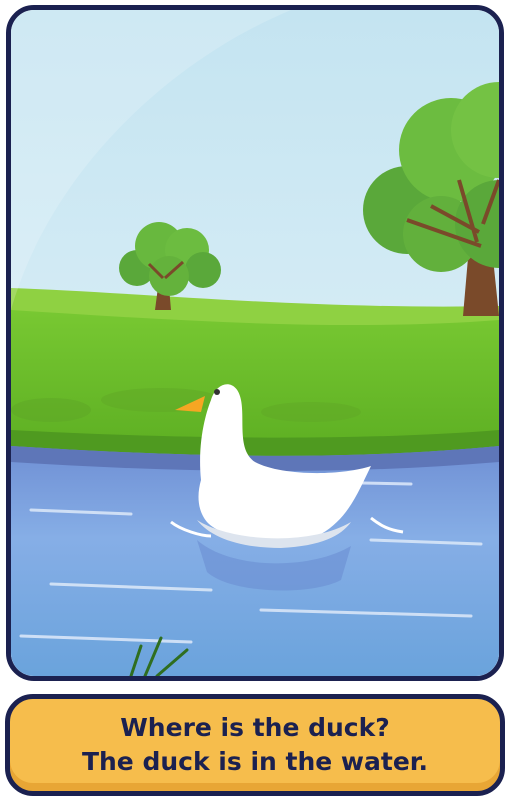 This screenshot has width=516, height=804. Describe the element at coordinates (255, 761) in the screenshot. I see `caption-answer: The duck is in the water.` at that location.